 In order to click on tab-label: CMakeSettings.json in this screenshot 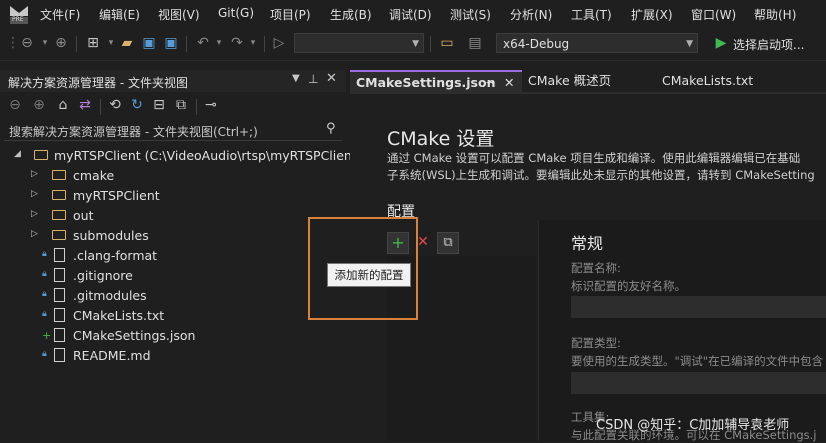, I will do `click(426, 82)`.